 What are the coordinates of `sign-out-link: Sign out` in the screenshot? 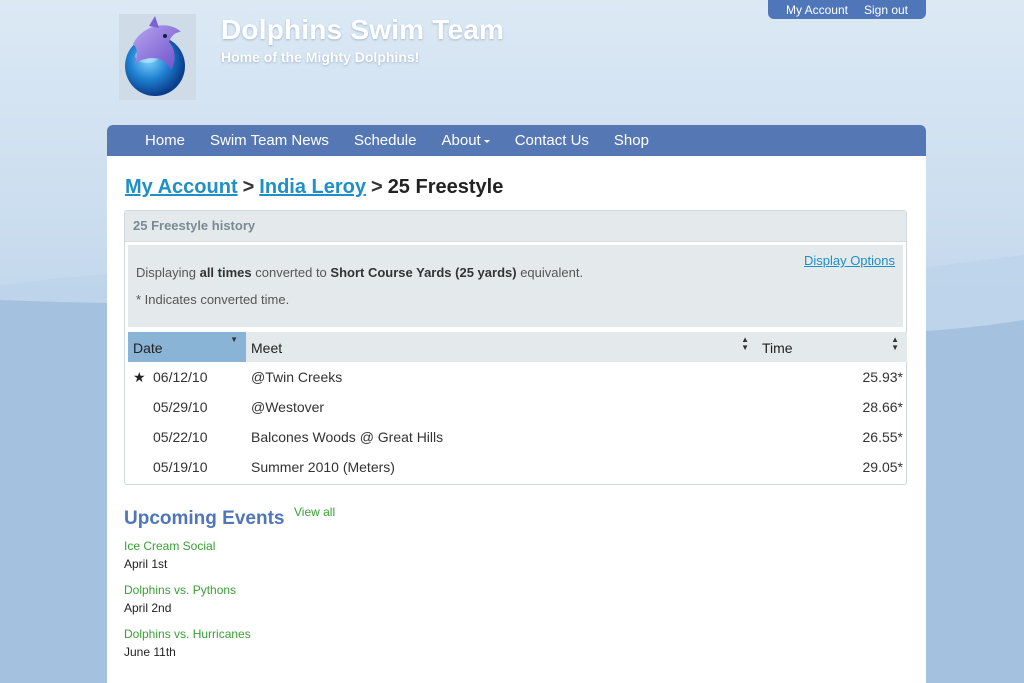 It's located at (886, 10).